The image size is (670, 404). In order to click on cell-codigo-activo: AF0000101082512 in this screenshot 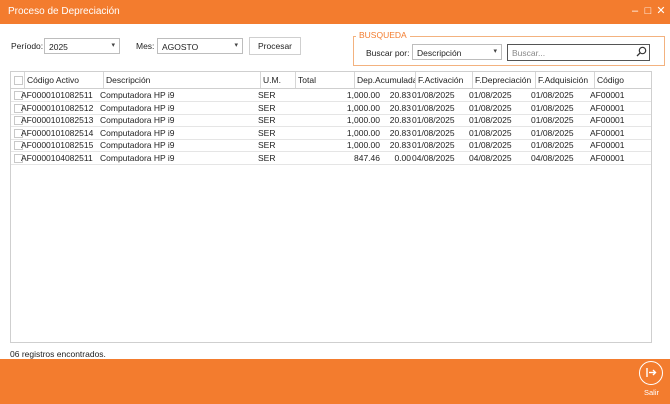, I will do `click(57, 107)`.